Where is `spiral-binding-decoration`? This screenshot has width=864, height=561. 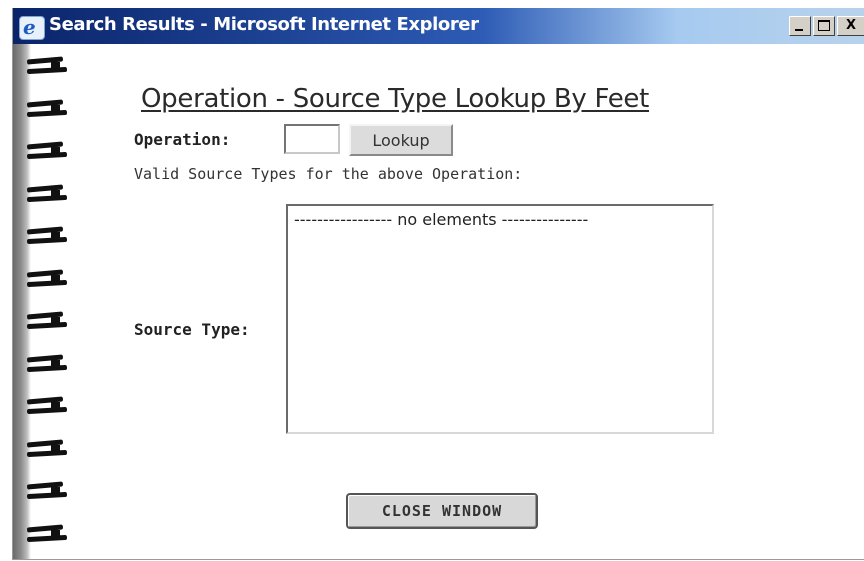
spiral-binding-decoration is located at coordinates (43, 301).